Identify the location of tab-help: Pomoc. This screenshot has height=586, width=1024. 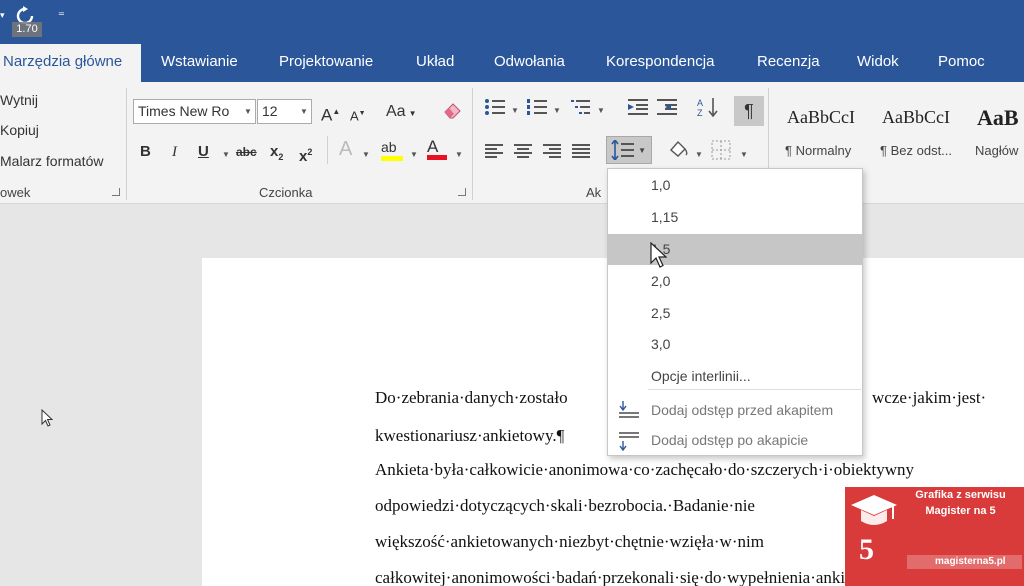
(961, 63).